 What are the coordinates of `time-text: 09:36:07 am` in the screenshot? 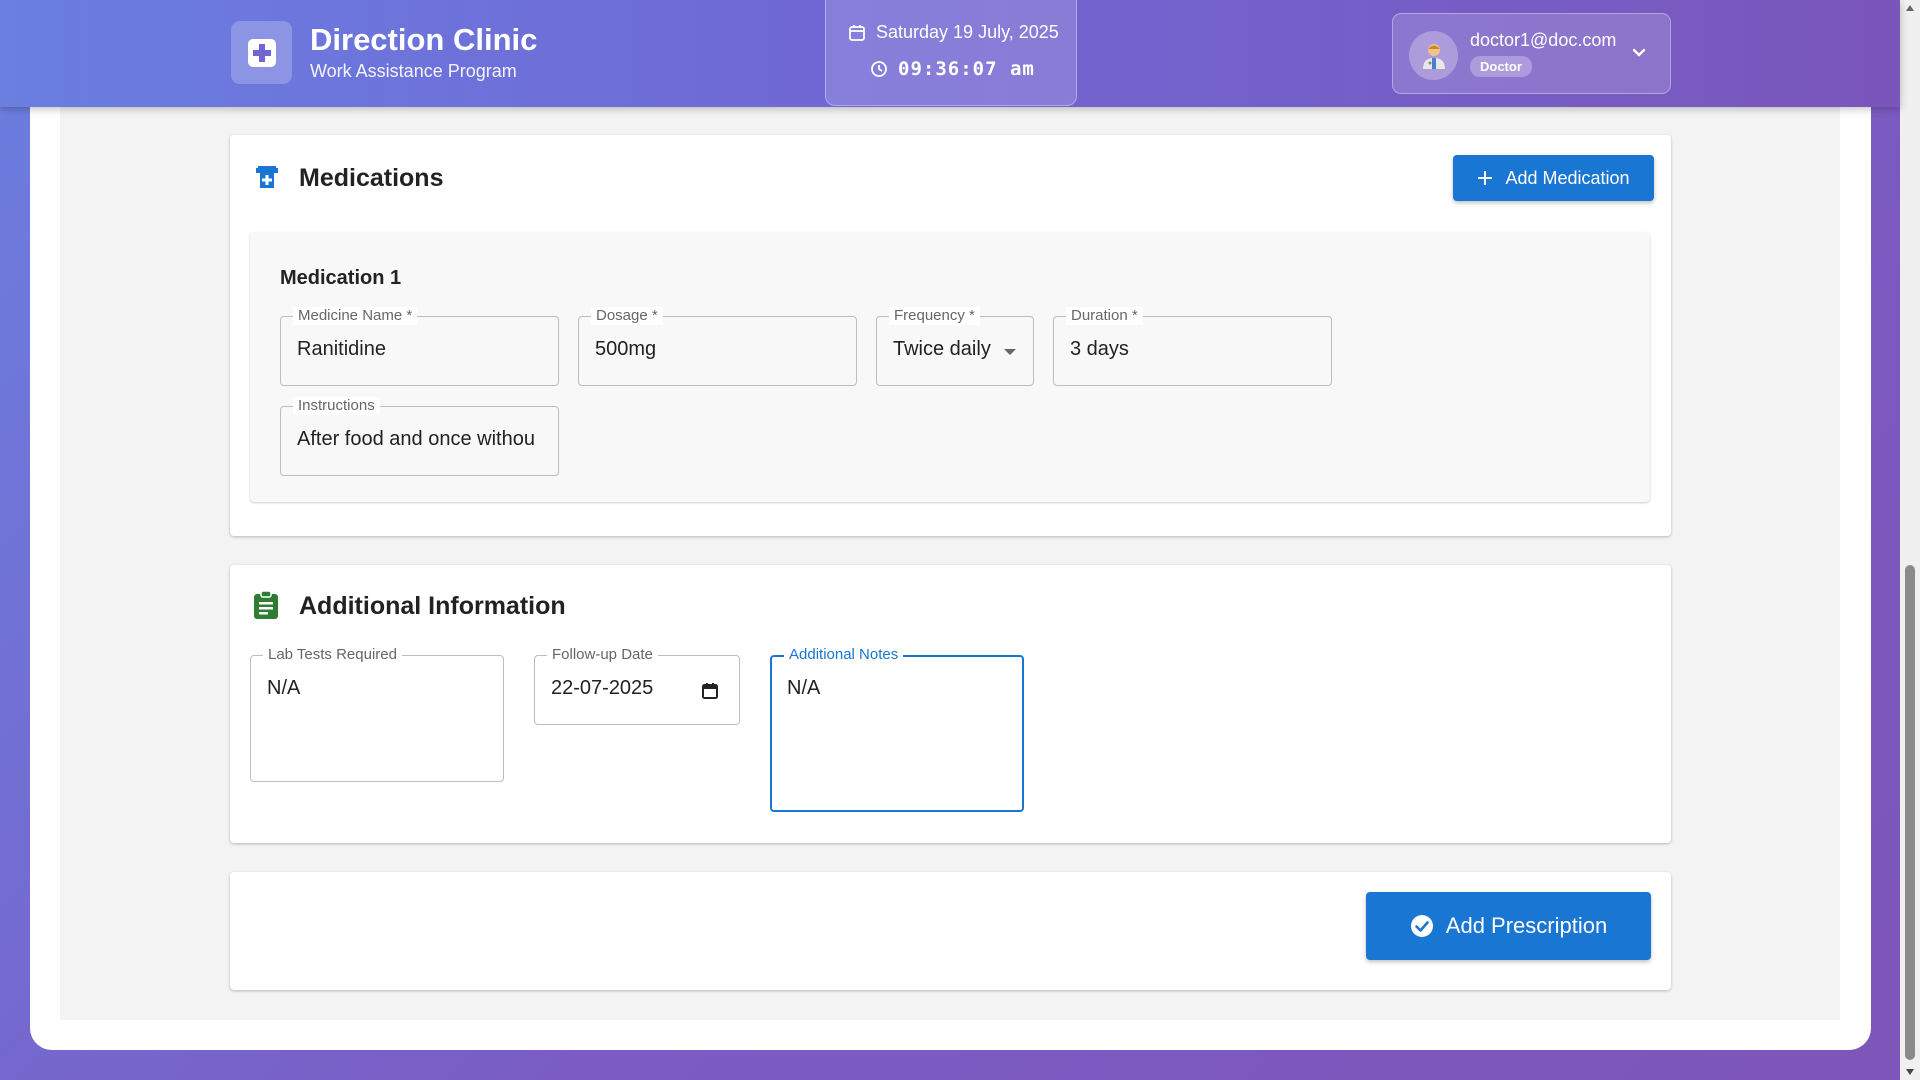 It's located at (966, 69).